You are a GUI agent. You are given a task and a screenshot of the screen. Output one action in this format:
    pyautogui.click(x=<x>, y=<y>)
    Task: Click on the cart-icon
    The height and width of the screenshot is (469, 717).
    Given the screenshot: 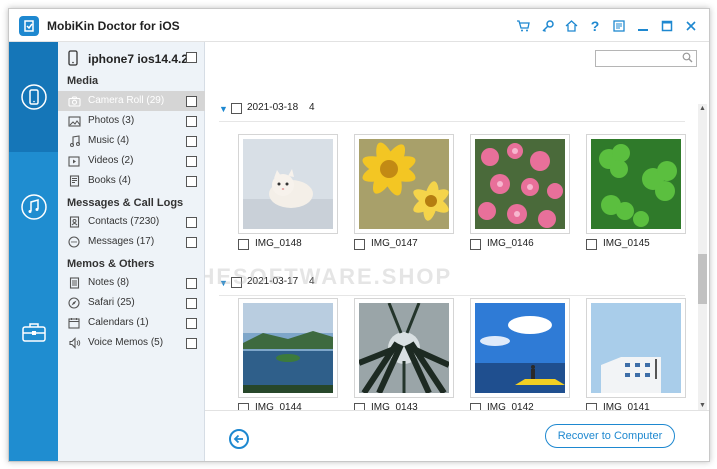 What is the action you would take?
    pyautogui.click(x=523, y=26)
    